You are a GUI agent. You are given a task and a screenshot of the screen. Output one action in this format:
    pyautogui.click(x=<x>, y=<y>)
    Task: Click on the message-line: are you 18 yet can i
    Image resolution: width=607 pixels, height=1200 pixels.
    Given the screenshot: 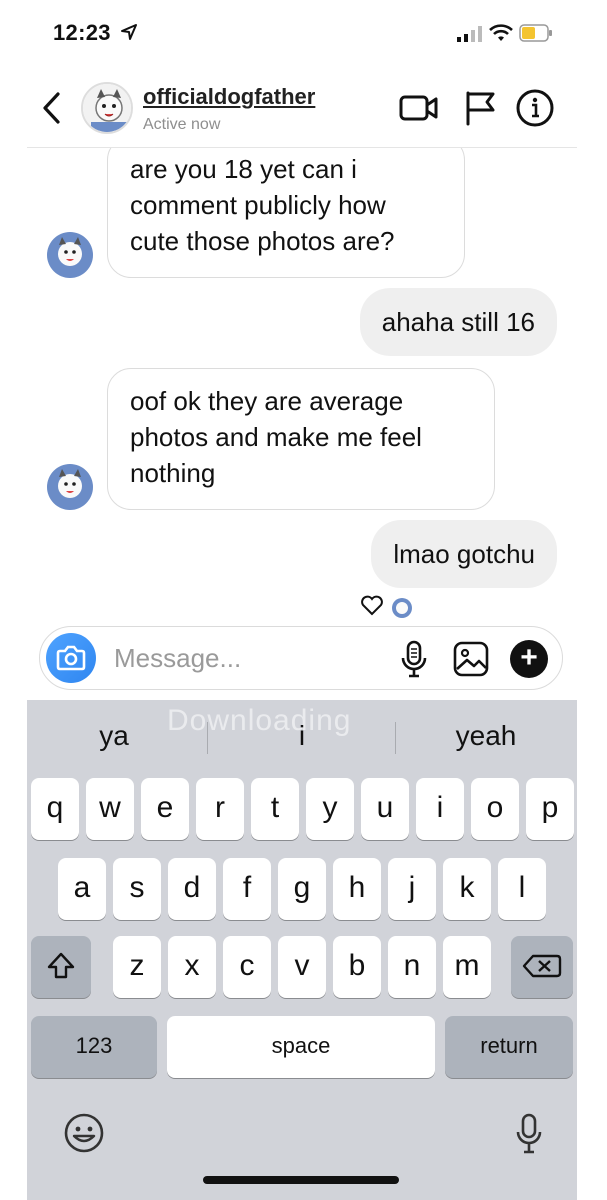 What is the action you would take?
    pyautogui.click(x=243, y=169)
    